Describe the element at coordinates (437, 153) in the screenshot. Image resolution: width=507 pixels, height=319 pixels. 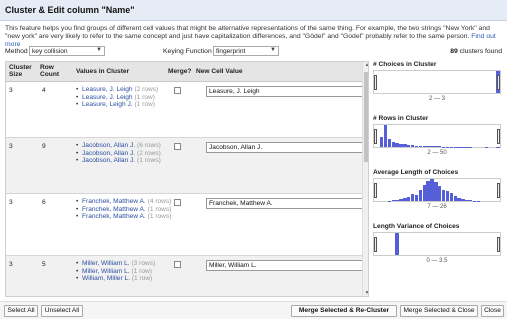
I see `facet-range: 2 — 50` at that location.